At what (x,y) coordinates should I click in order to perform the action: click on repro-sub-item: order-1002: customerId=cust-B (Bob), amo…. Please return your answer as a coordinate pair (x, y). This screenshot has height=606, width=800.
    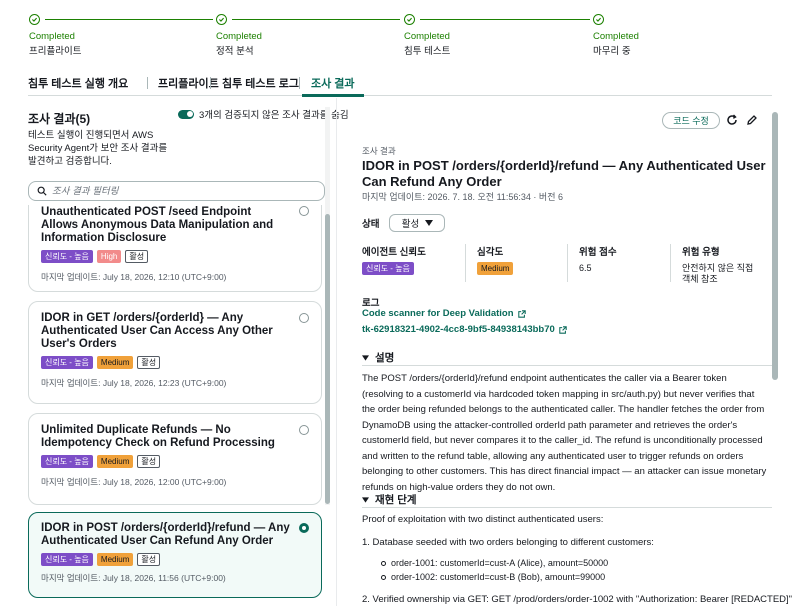
    Looking at the image, I should click on (493, 577).